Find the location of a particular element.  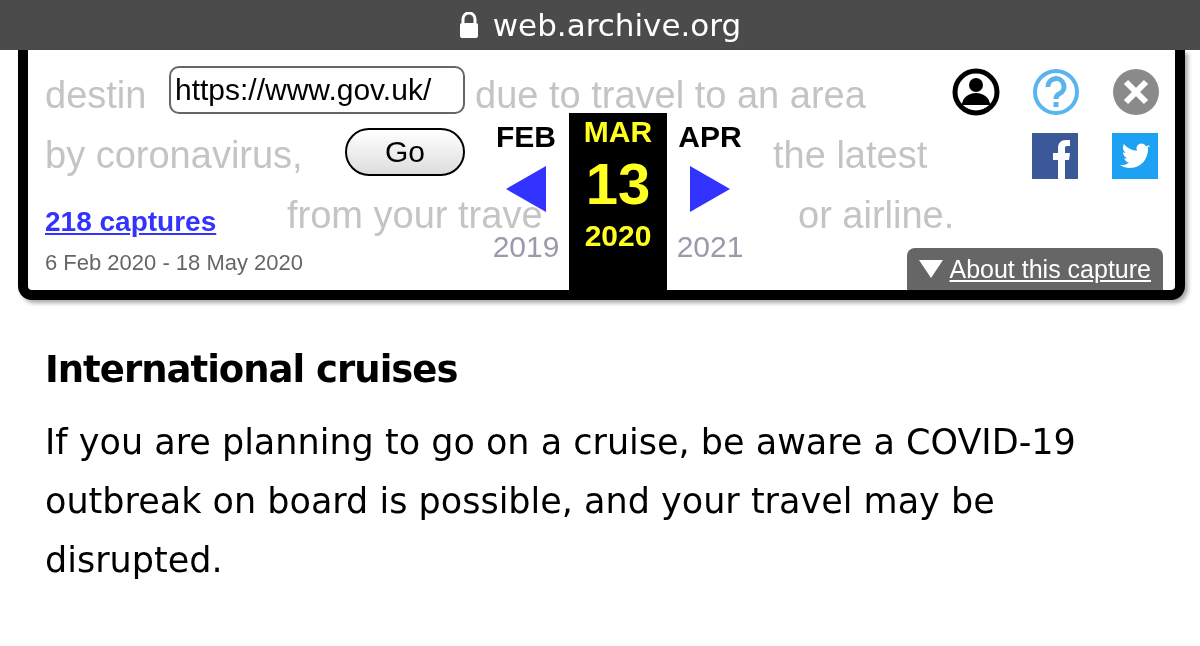

page-text: due to travel to an area is located at coordinates (670, 95).